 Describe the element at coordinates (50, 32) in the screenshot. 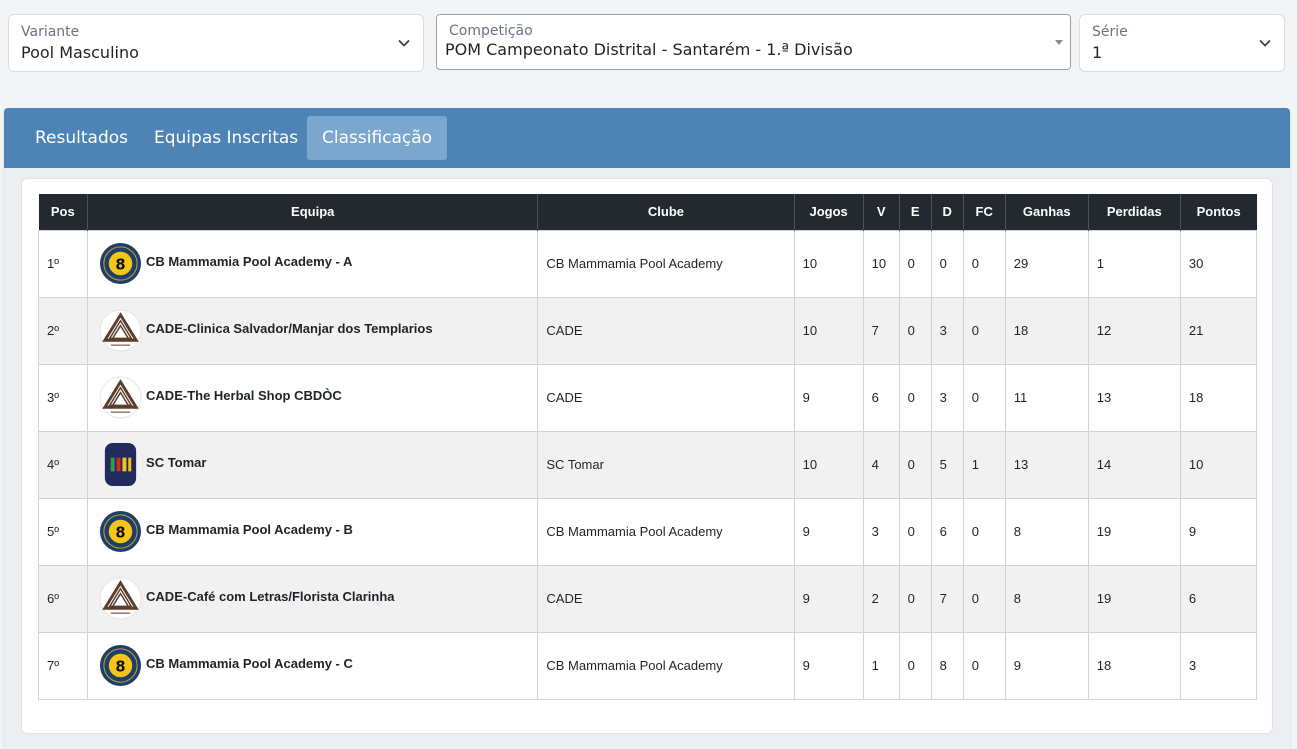

I see `variante-label: Variante` at that location.